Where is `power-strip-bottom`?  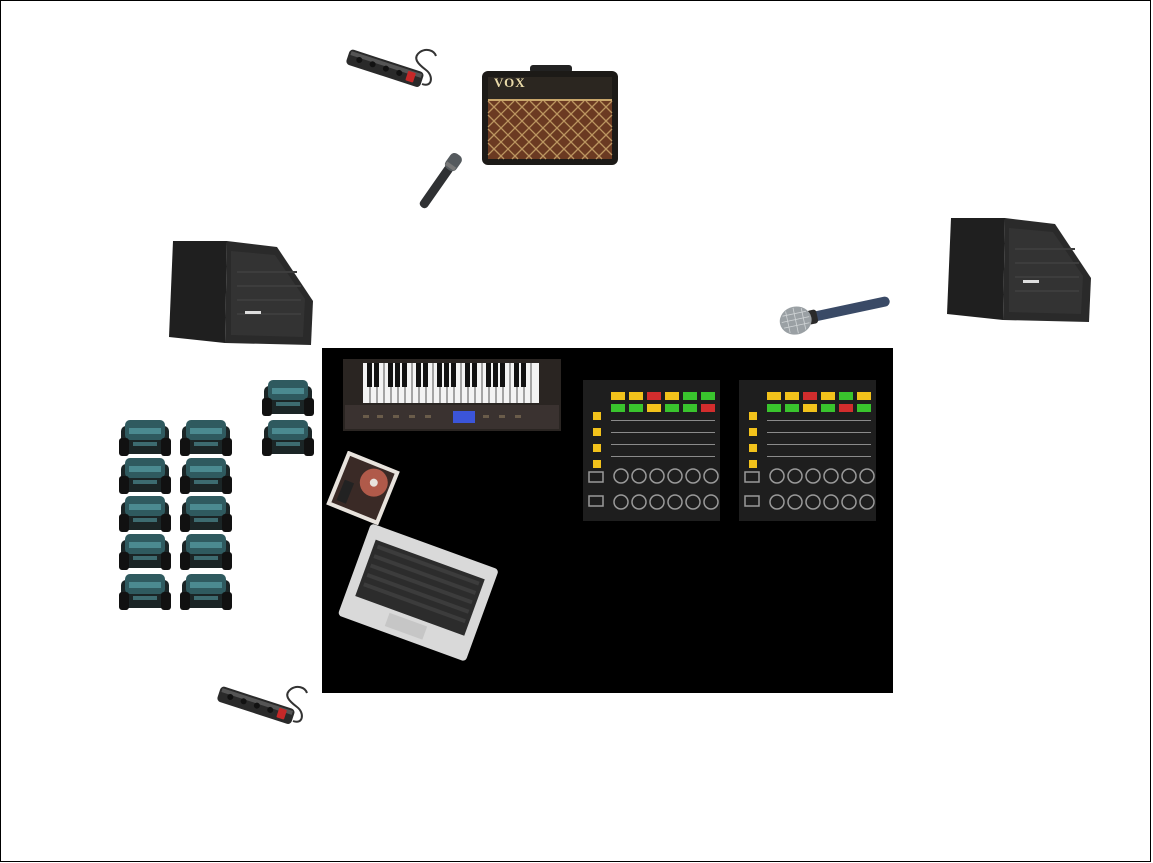
power-strip-bottom is located at coordinates (262, 708).